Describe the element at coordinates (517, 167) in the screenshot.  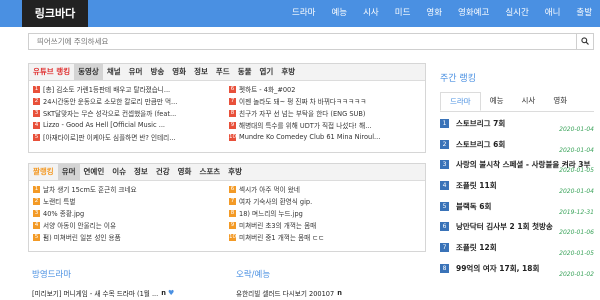
I see `ranking-item: 3 사랑의 불시착 스페셜 - 사랑불을 켜라 3부 2020-01-05` at that location.